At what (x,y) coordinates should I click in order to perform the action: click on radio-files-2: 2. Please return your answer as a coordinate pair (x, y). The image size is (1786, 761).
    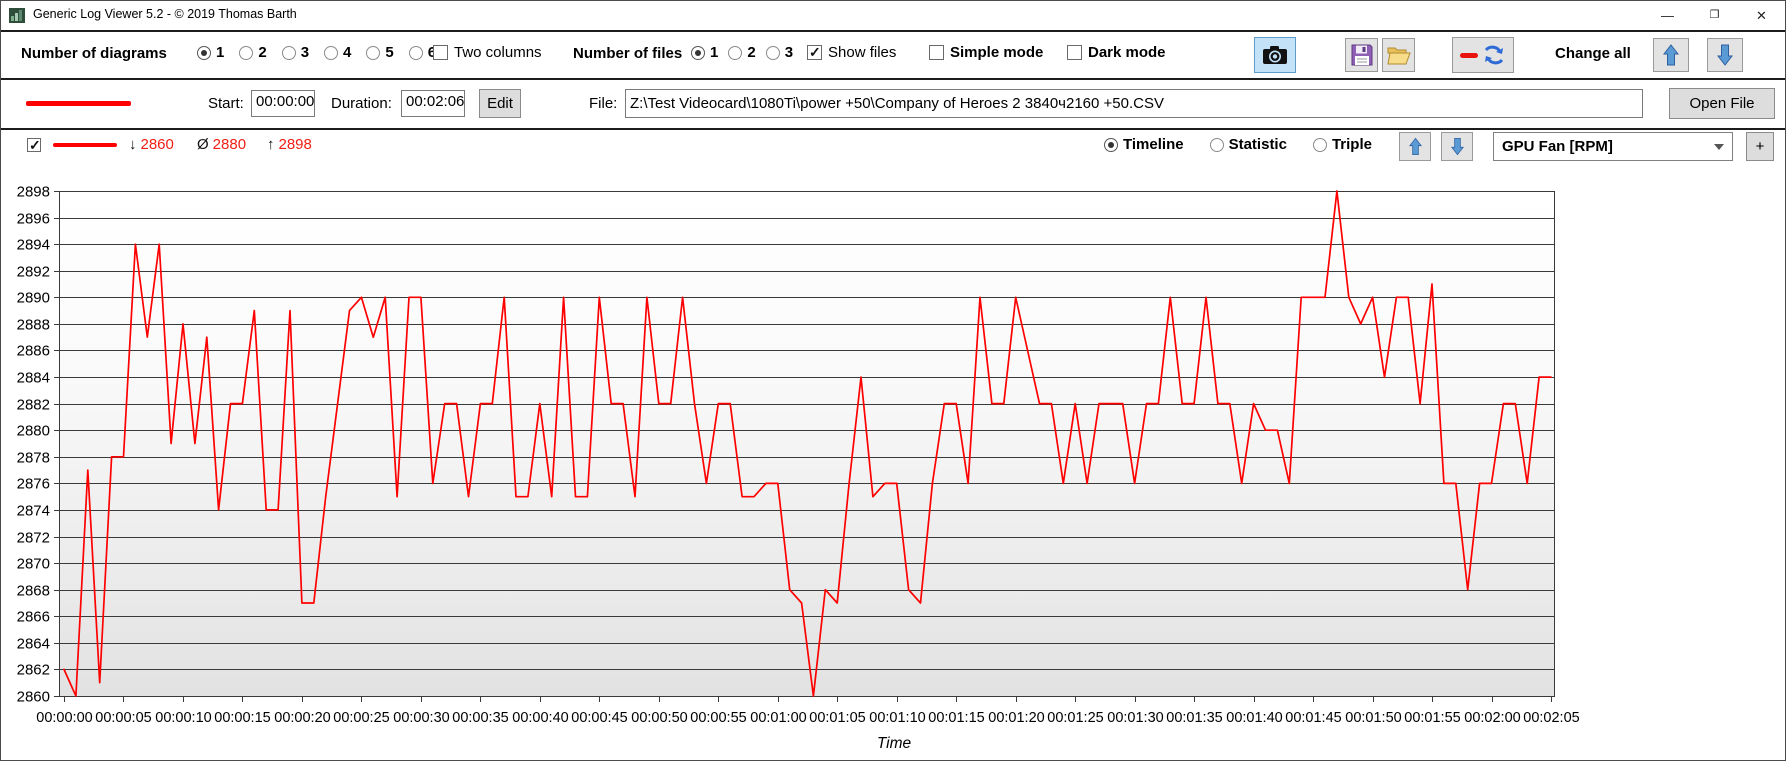
    Looking at the image, I should click on (742, 52).